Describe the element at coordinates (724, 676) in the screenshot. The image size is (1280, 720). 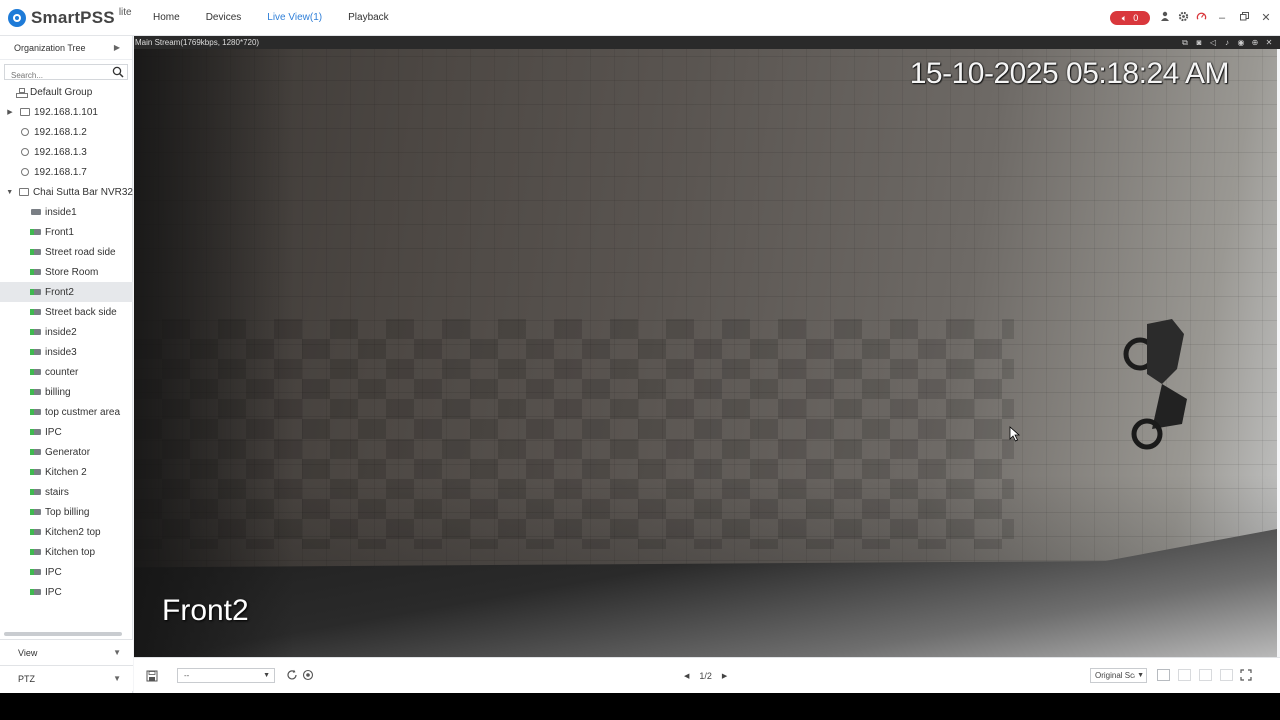
I see `next-page-button: ▶` at that location.